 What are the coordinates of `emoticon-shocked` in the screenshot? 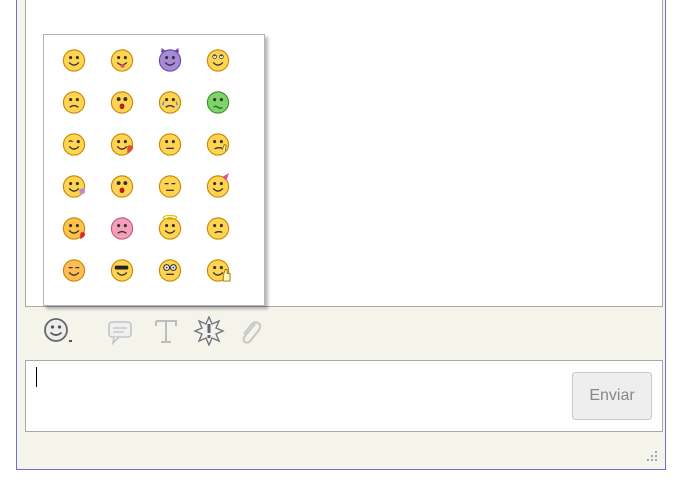 It's located at (122, 186).